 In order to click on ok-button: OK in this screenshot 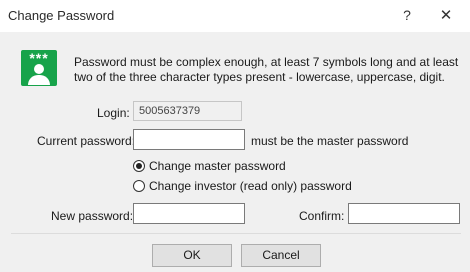, I will do `click(192, 255)`.